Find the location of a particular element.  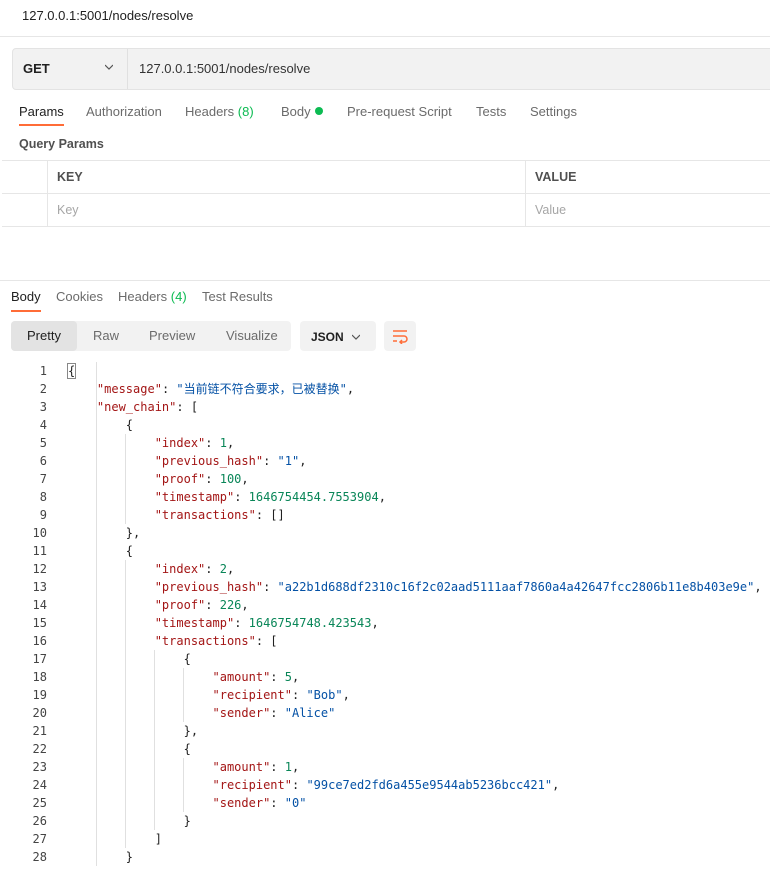

json-string: "Alice" is located at coordinates (310, 713).